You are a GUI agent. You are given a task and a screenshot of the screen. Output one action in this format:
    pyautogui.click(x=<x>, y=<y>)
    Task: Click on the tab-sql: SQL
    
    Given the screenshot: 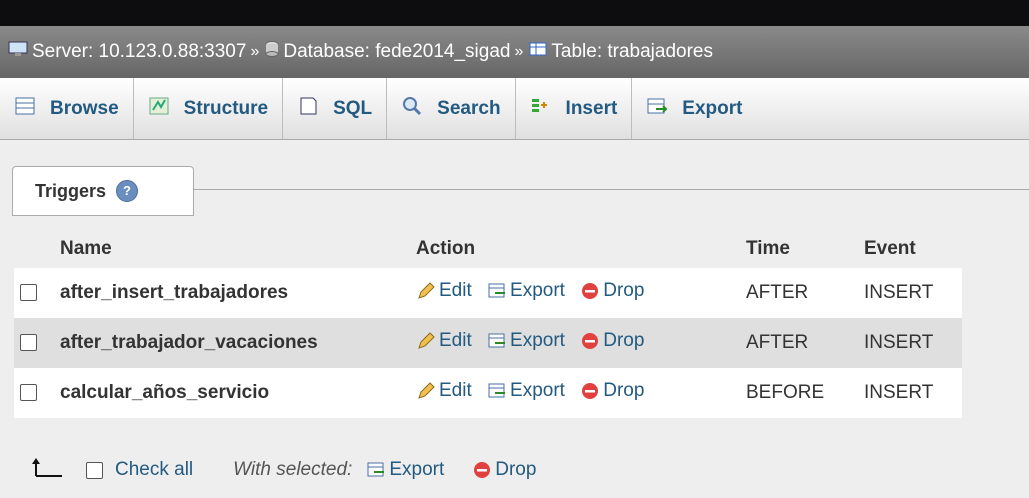 What is the action you would take?
    pyautogui.click(x=335, y=108)
    